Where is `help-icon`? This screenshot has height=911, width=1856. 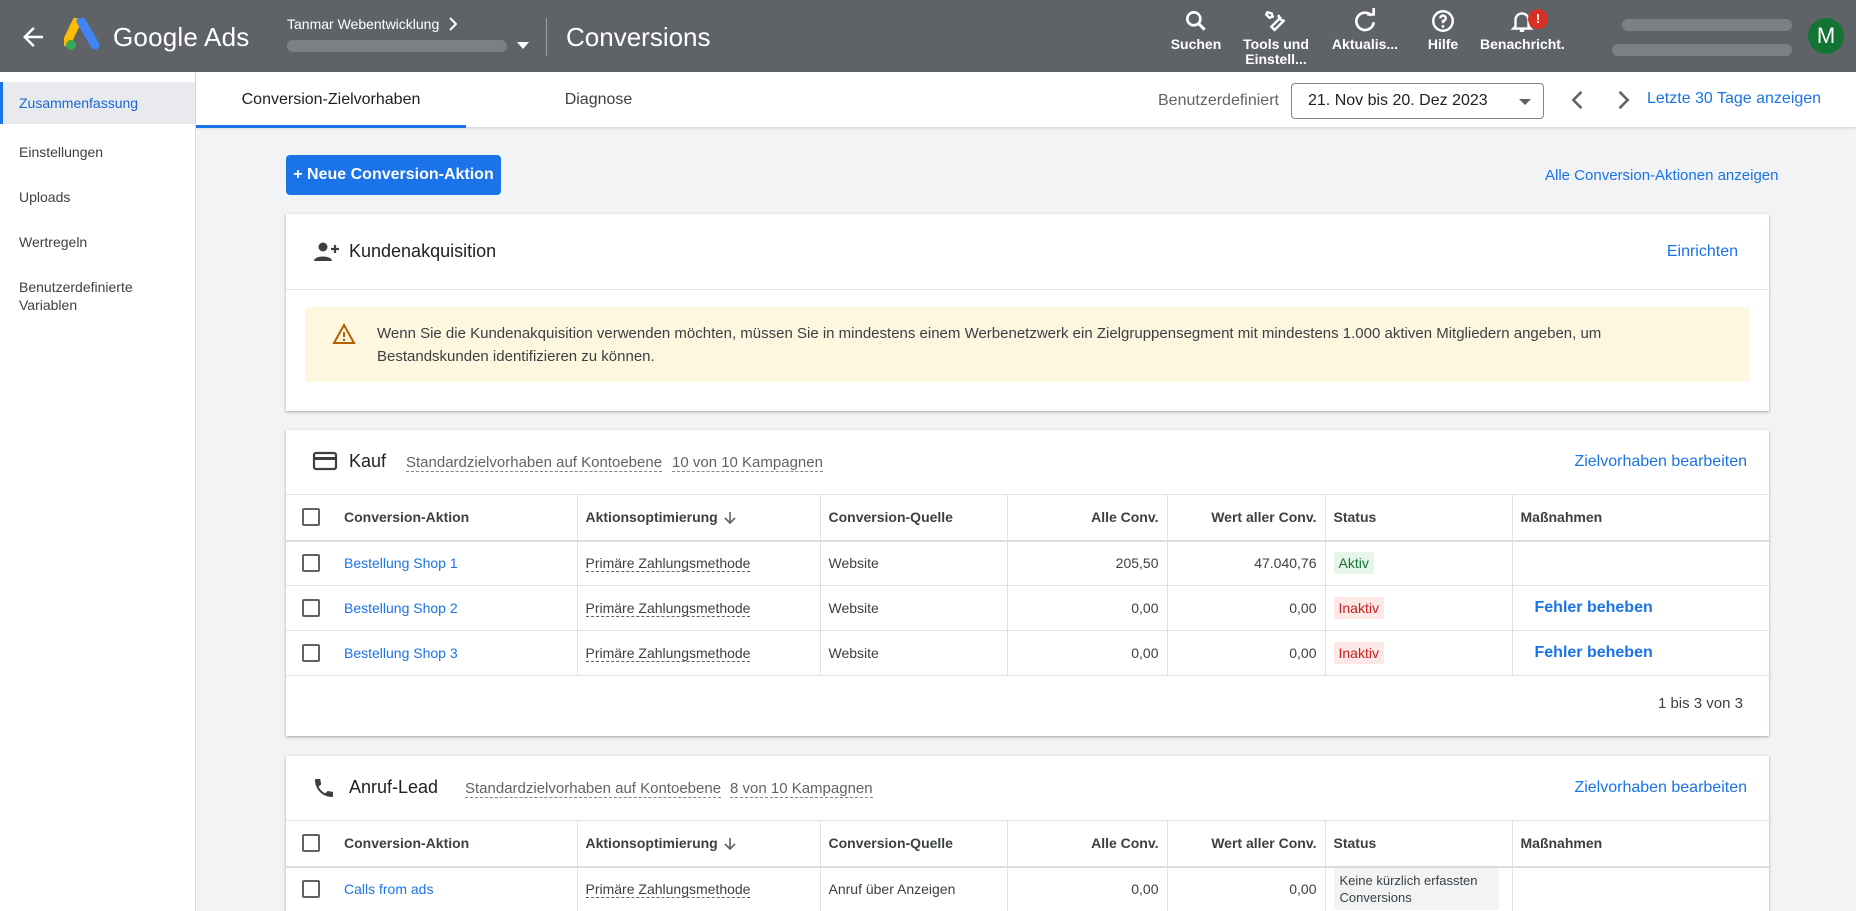 help-icon is located at coordinates (1443, 21).